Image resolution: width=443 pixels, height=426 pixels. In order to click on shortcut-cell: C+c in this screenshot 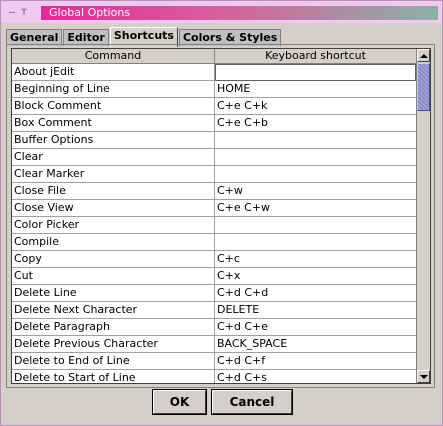, I will do `click(315, 259)`.